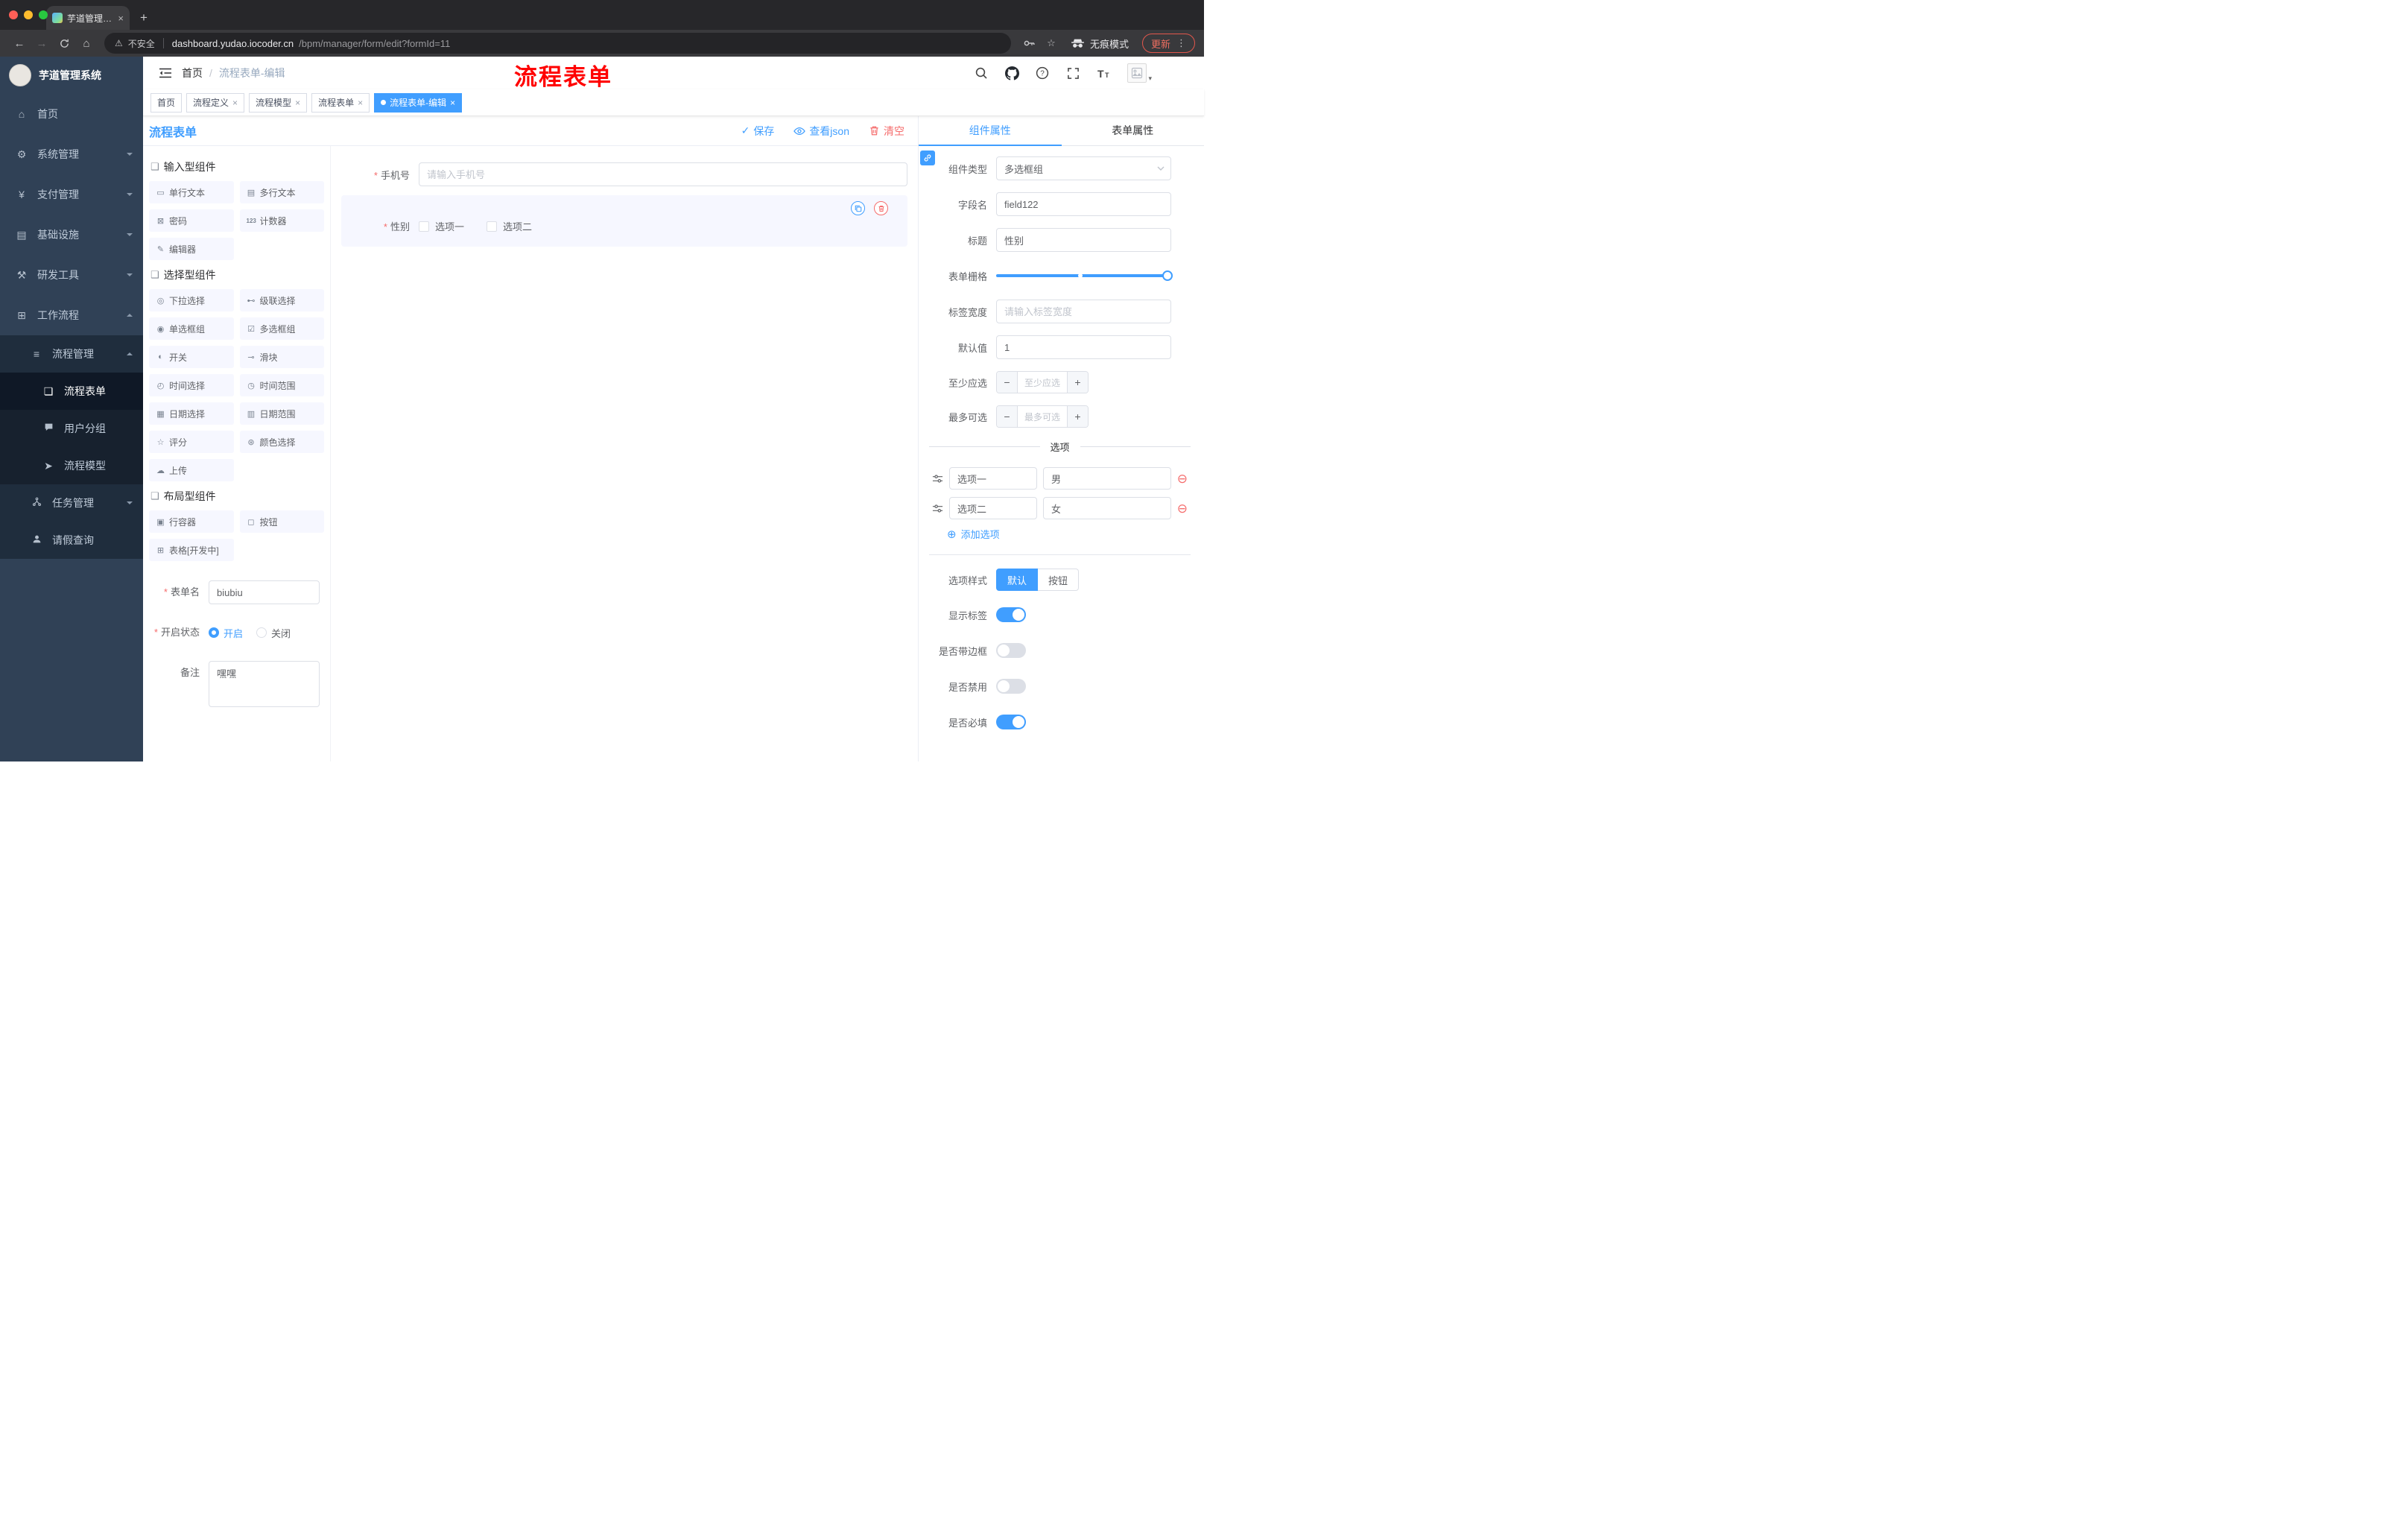 Image resolution: width=2408 pixels, height=1523 pixels. I want to click on label-width-input, so click(1083, 312).